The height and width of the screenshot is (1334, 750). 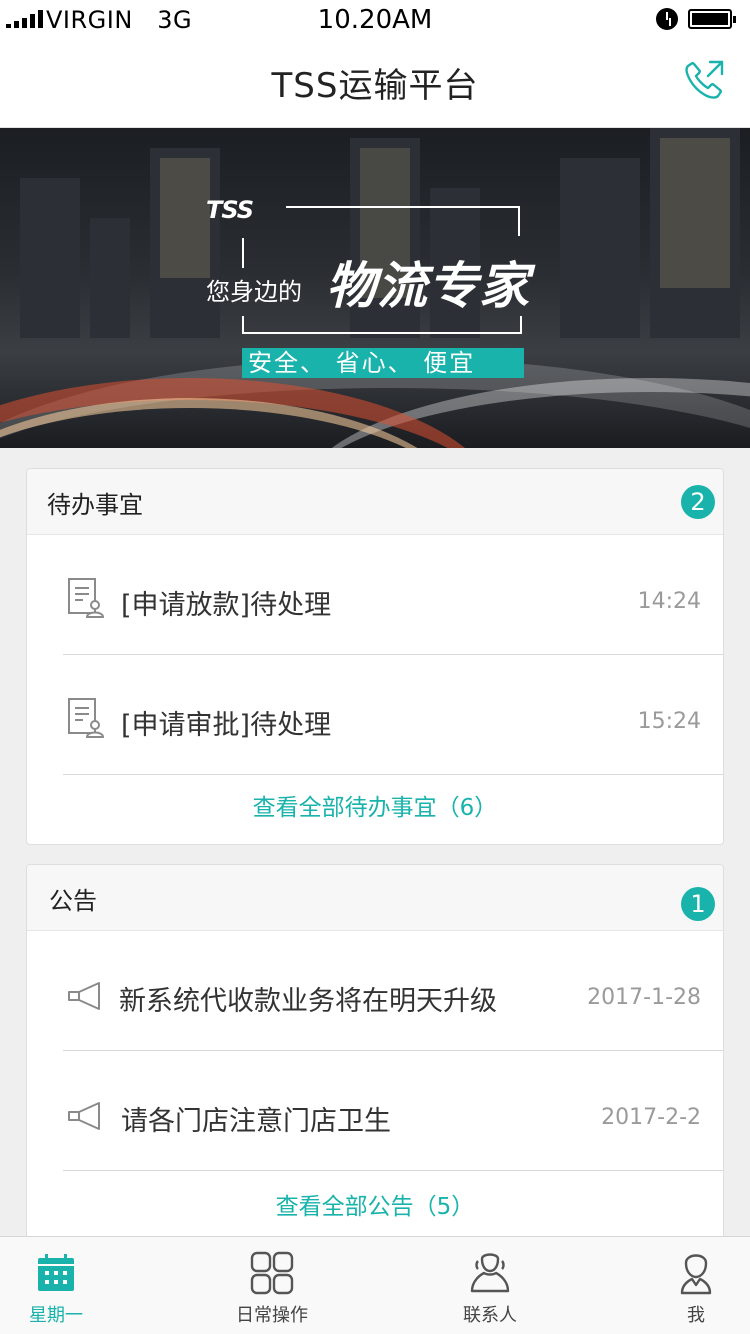 What do you see at coordinates (393, 595) in the screenshot?
I see `todo-item: [申请放款]待处理 14:24` at bounding box center [393, 595].